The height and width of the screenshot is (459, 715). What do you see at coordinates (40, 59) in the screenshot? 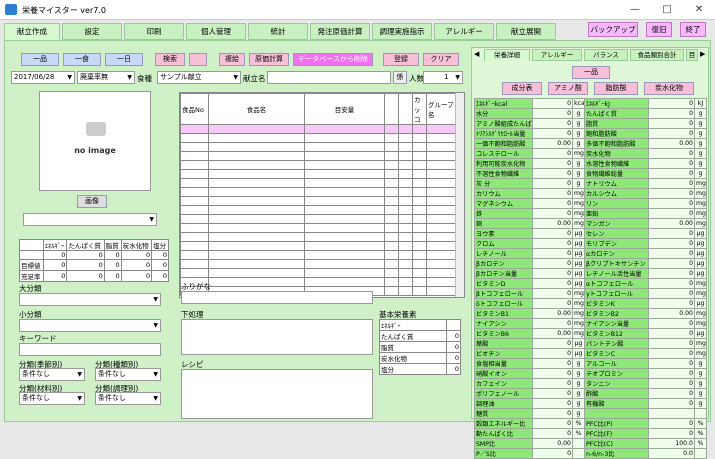
I see `ippin-button: 一品` at bounding box center [40, 59].